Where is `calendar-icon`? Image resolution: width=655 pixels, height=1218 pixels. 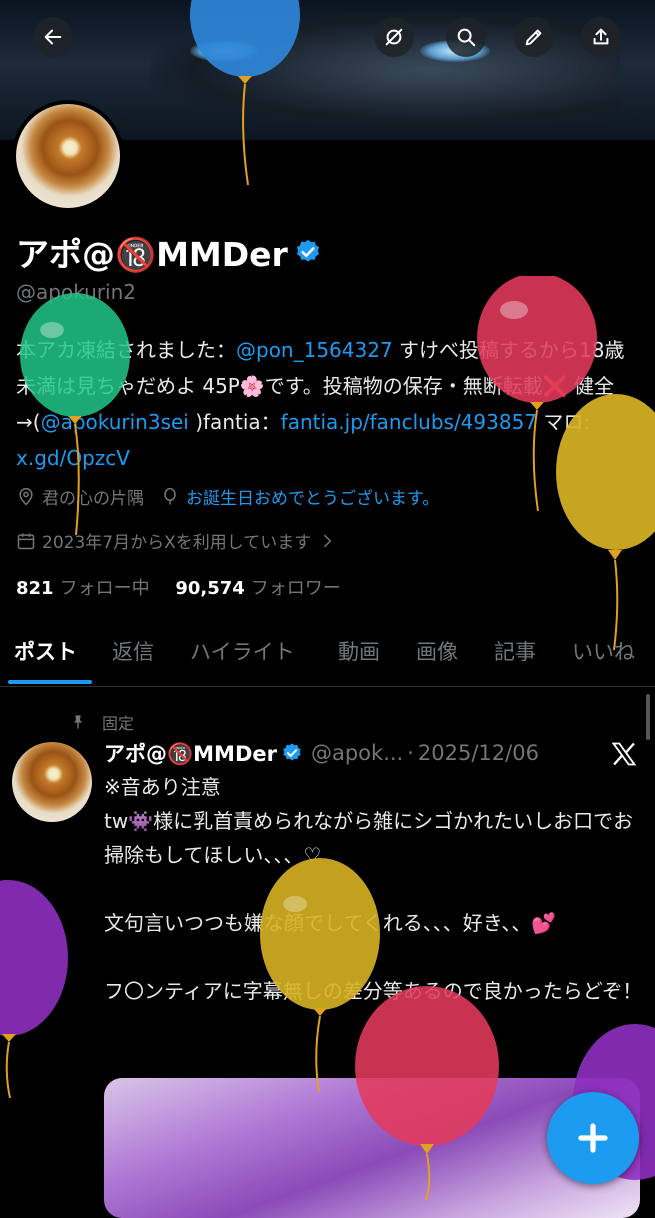
calendar-icon is located at coordinates (26, 541).